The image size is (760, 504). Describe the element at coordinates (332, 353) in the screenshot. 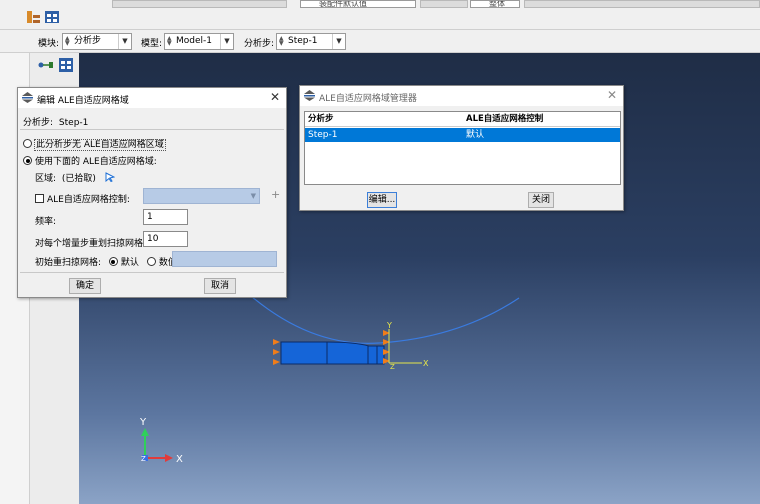

I see `part-body` at that location.